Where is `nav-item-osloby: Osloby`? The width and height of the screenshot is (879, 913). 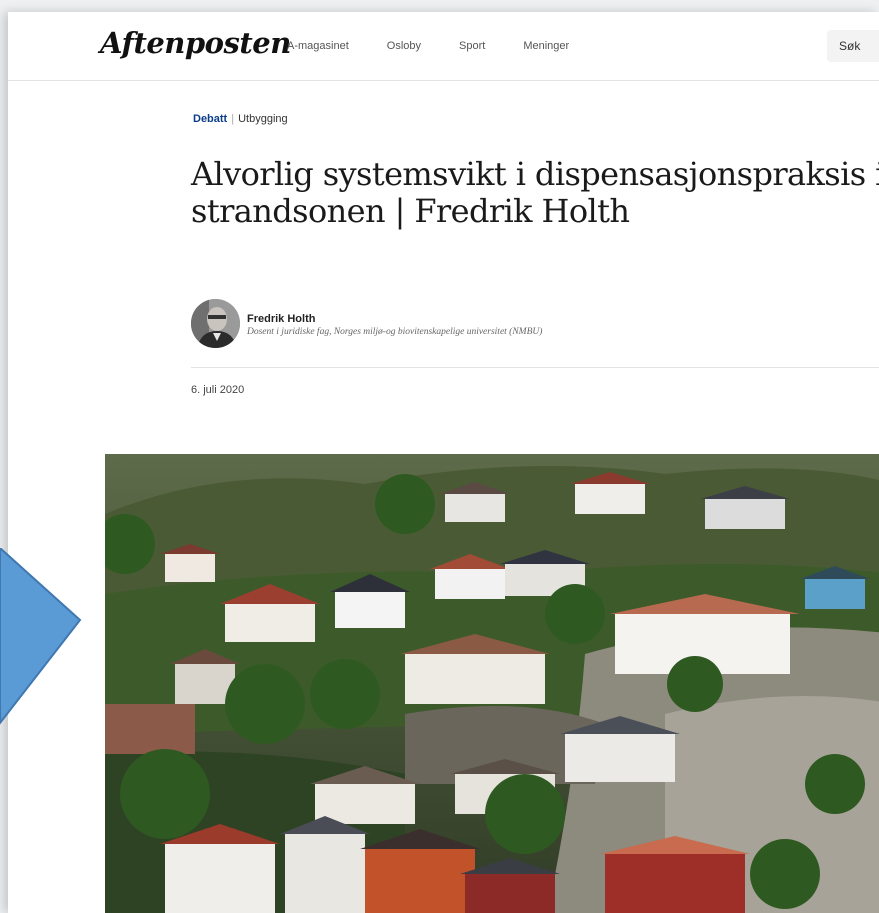 nav-item-osloby: Osloby is located at coordinates (404, 46).